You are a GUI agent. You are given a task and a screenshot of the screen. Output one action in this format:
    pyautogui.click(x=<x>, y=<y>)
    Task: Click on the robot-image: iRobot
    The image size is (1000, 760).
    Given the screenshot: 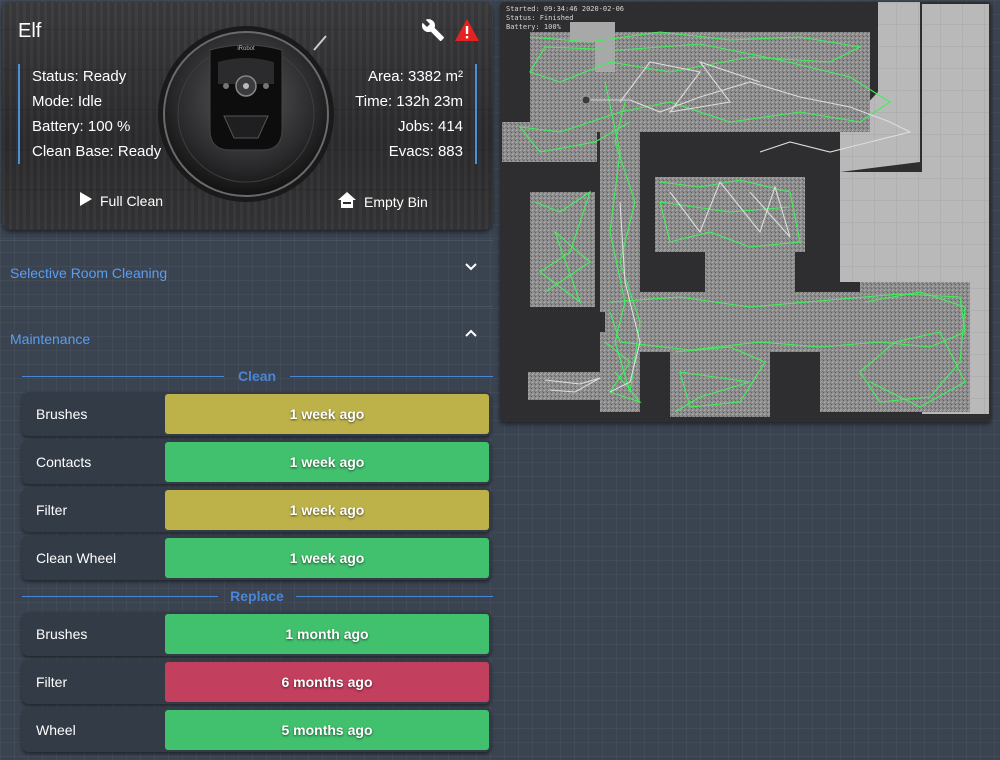 What is the action you would take?
    pyautogui.click(x=248, y=114)
    